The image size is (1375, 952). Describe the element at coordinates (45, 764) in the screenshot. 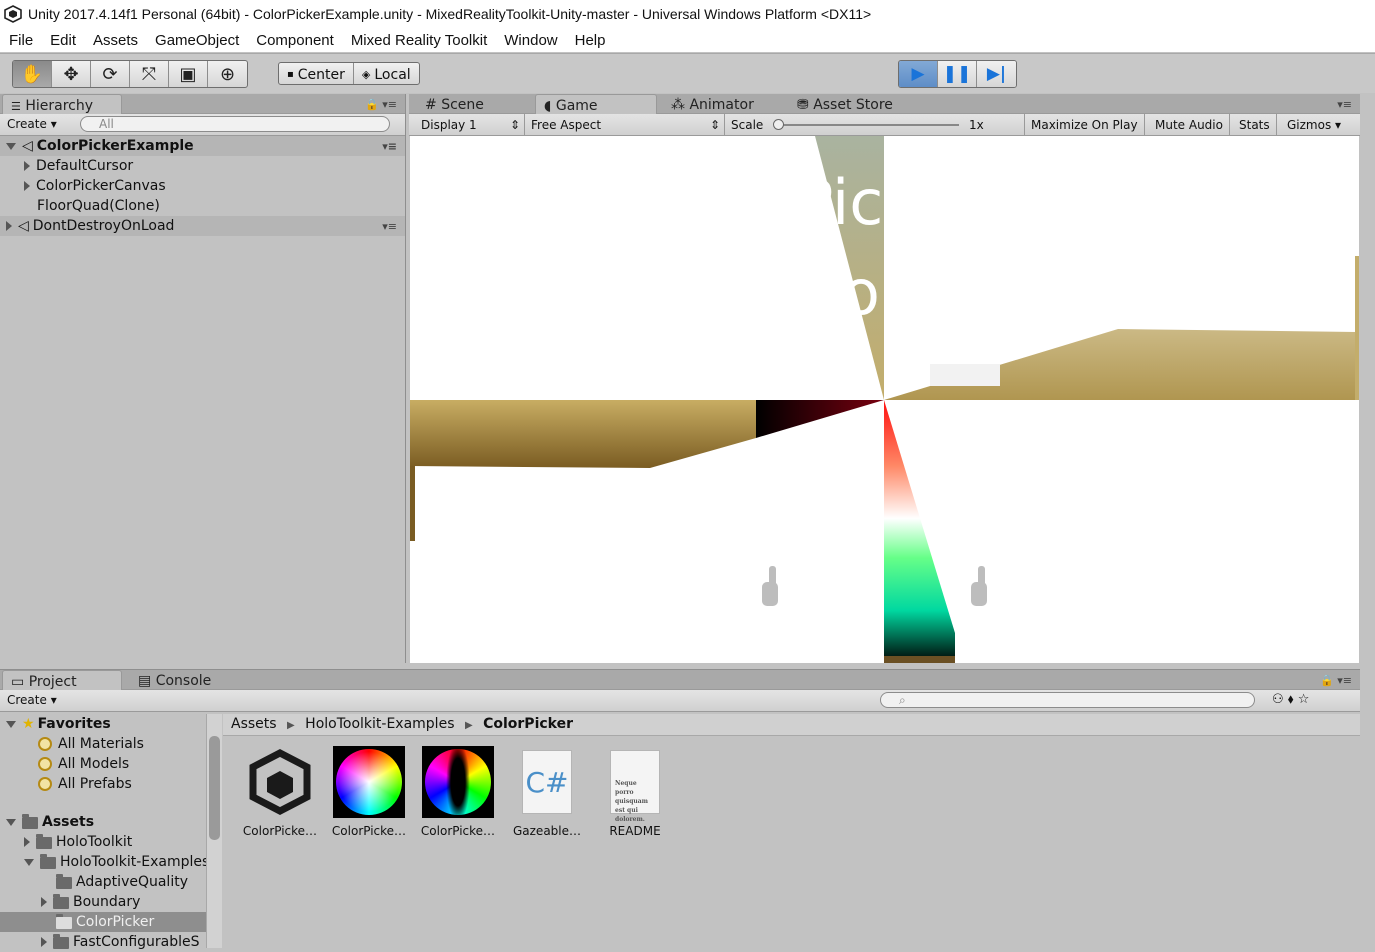

I see `search-folder-icon` at that location.